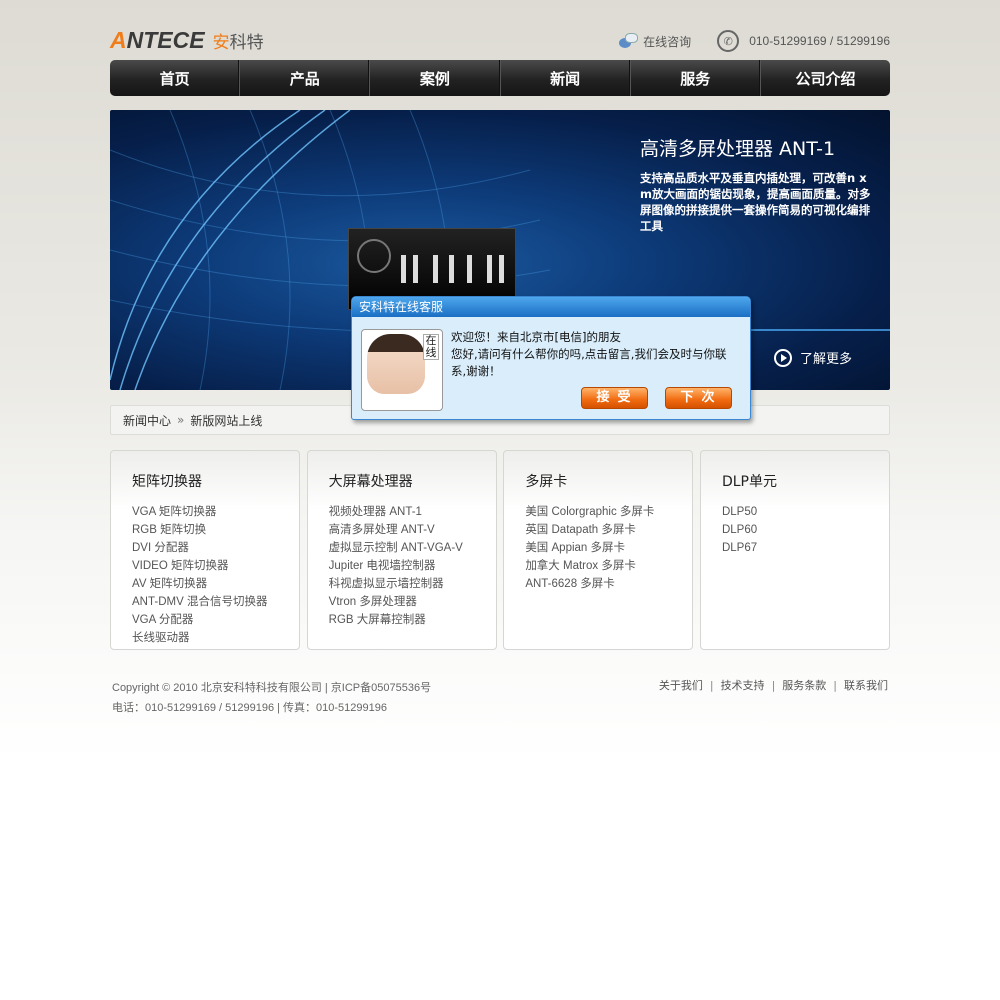 Image resolution: width=1000 pixels, height=1000 pixels. What do you see at coordinates (412, 512) in the screenshot?
I see `category-link: 视频处理器 ANT-1` at bounding box center [412, 512].